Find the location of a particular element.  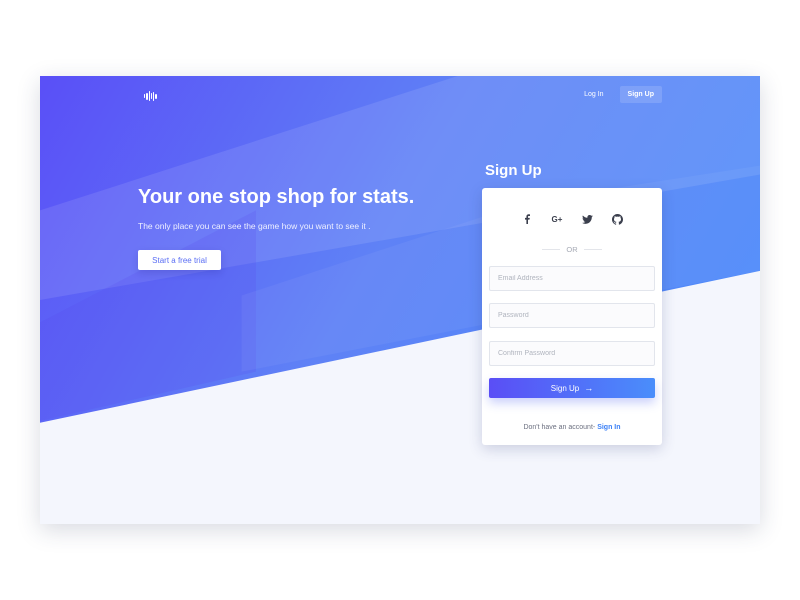

or-divider: OR is located at coordinates (572, 249).